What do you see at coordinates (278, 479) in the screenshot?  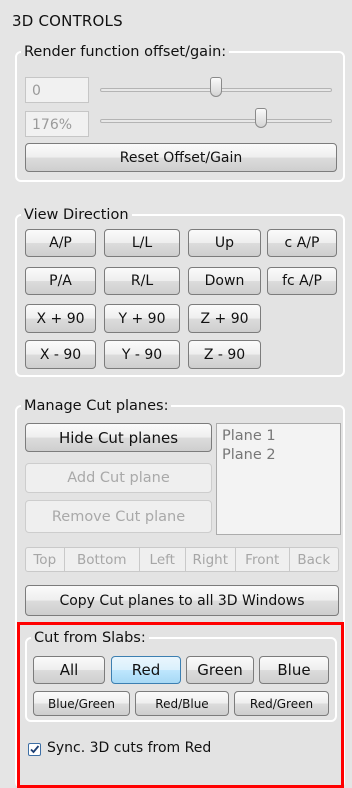 I see `cut-planes-list: Plane 1 Plane 2` at bounding box center [278, 479].